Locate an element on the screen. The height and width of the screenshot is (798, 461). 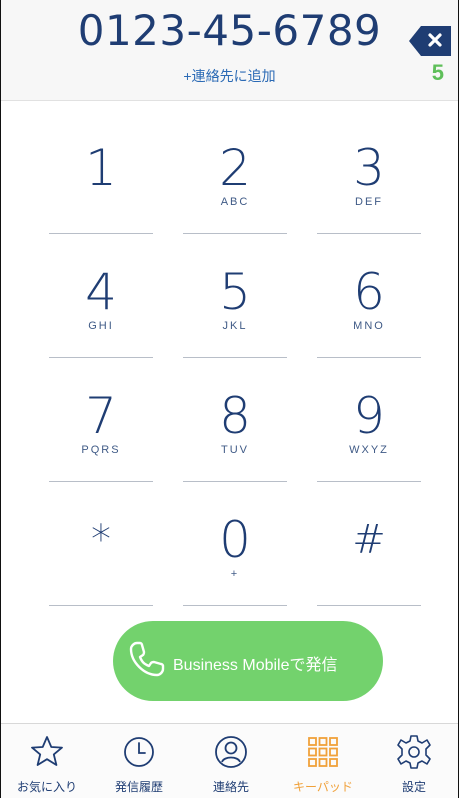
key-3: 3 DEF is located at coordinates (369, 202).